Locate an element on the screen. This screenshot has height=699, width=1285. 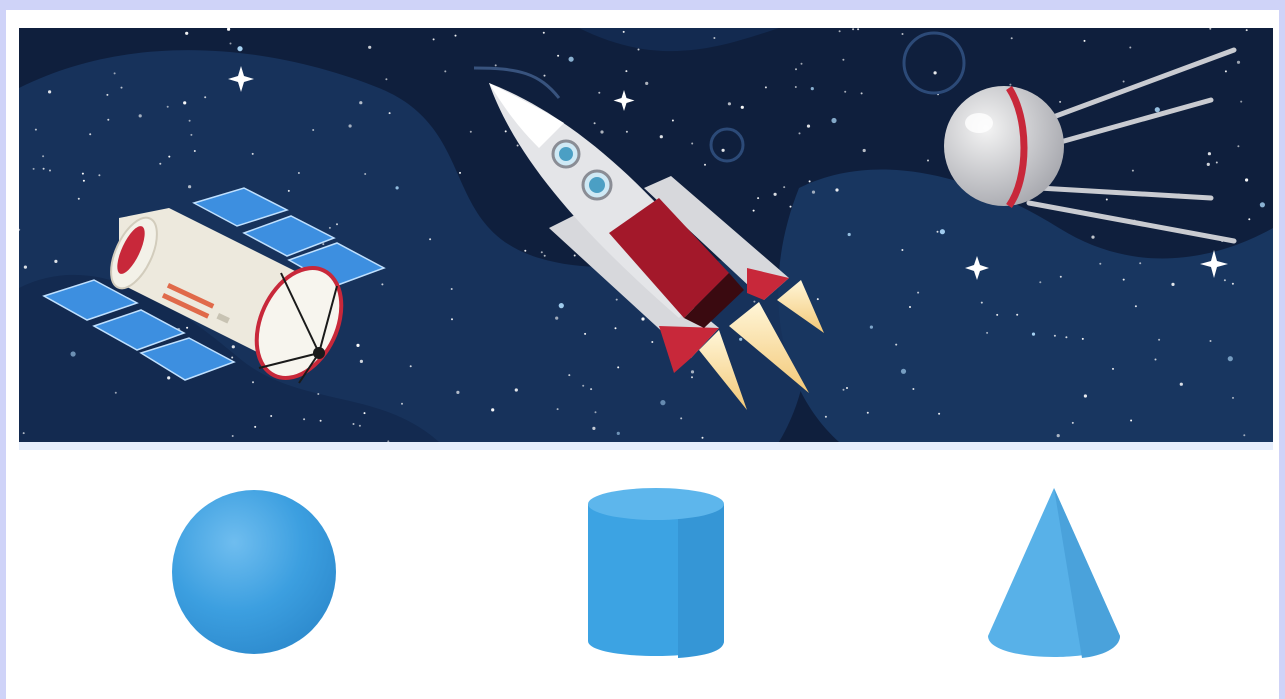
cone-shape is located at coordinates (1056, 573).